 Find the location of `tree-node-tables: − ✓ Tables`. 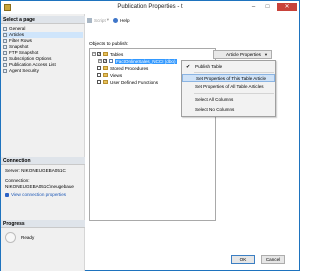

tree-node-tables: − ✓ Tables is located at coordinates (107, 54).